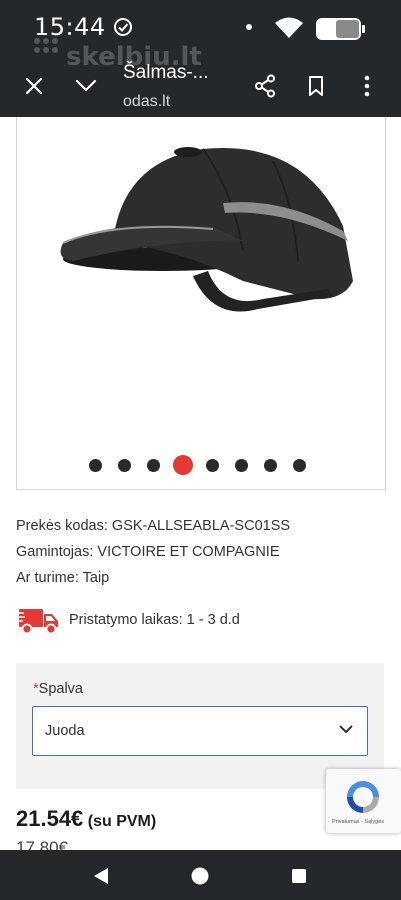  What do you see at coordinates (55, 552) in the screenshot?
I see `spec-label: Gamintojas:` at bounding box center [55, 552].